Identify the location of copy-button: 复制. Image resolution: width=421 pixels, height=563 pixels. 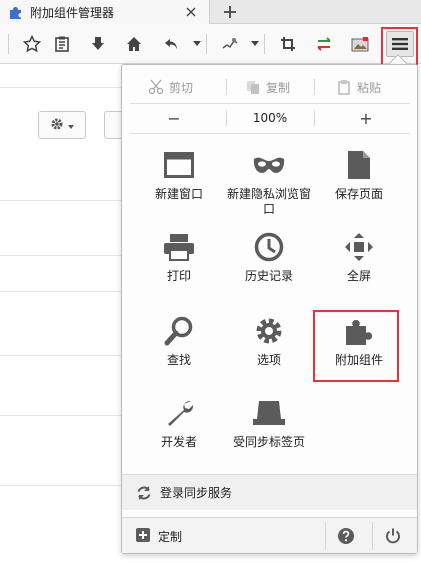
(271, 87).